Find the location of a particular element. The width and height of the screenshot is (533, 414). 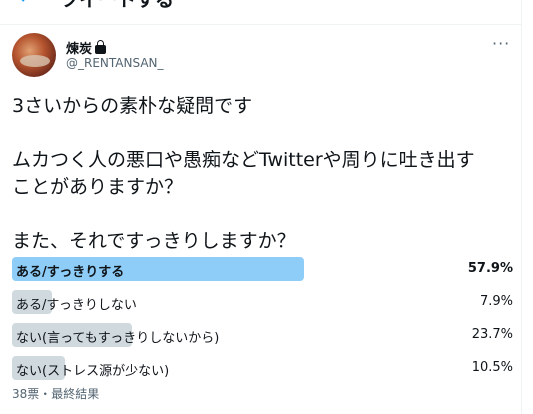

lock-icon is located at coordinates (101, 47).